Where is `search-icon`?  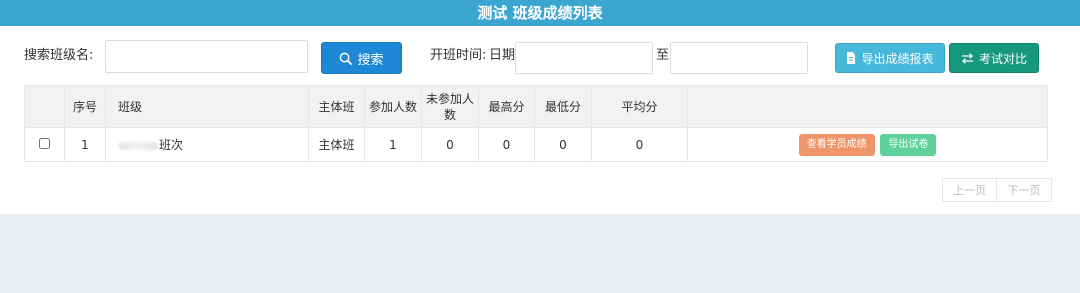
search-icon is located at coordinates (346, 58).